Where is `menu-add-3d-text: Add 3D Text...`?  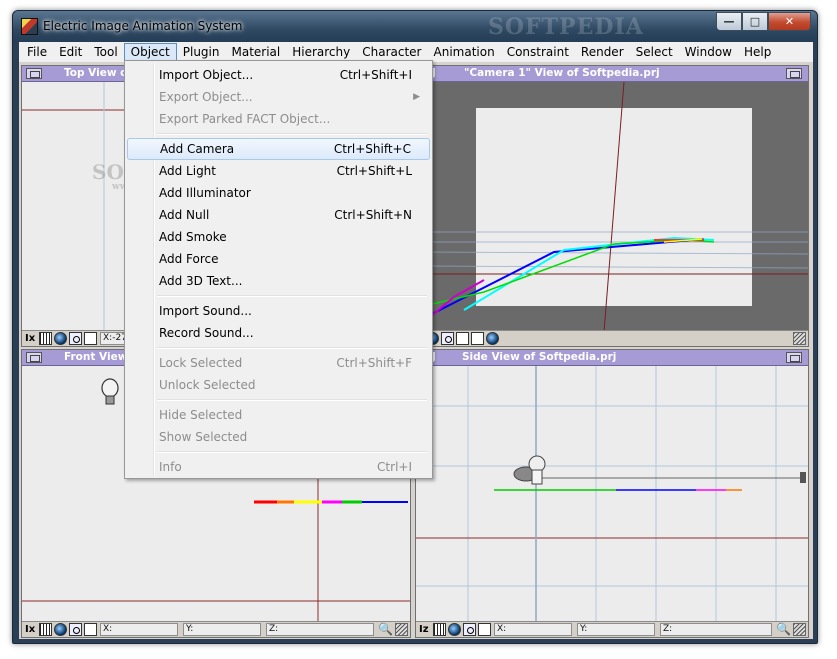 menu-add-3d-text: Add 3D Text... is located at coordinates (278, 281).